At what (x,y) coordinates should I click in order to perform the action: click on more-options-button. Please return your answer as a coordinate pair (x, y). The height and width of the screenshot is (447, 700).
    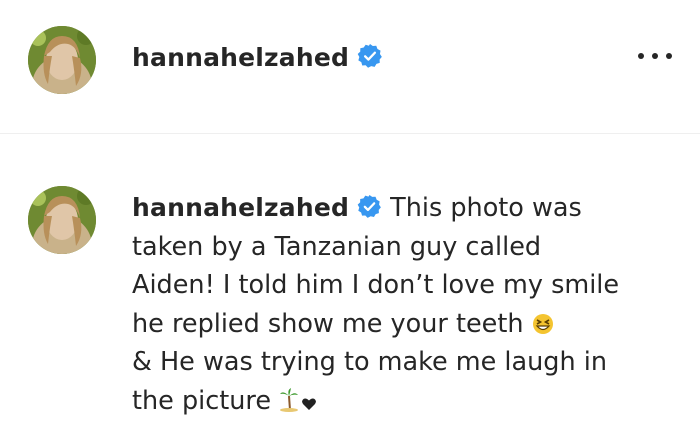
    Looking at the image, I should click on (655, 56).